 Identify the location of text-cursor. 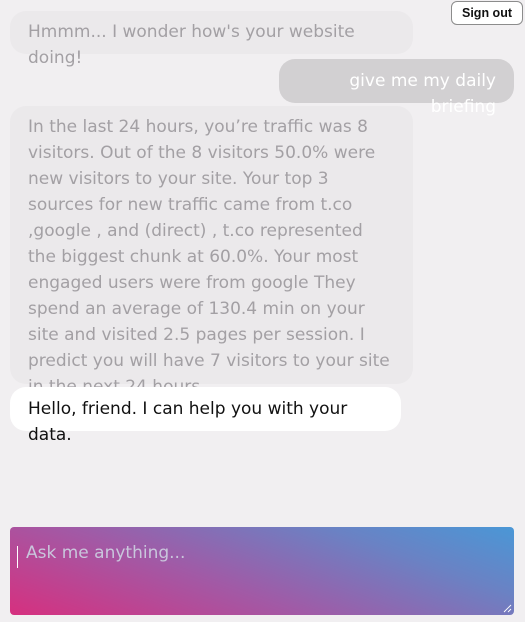
(17, 557).